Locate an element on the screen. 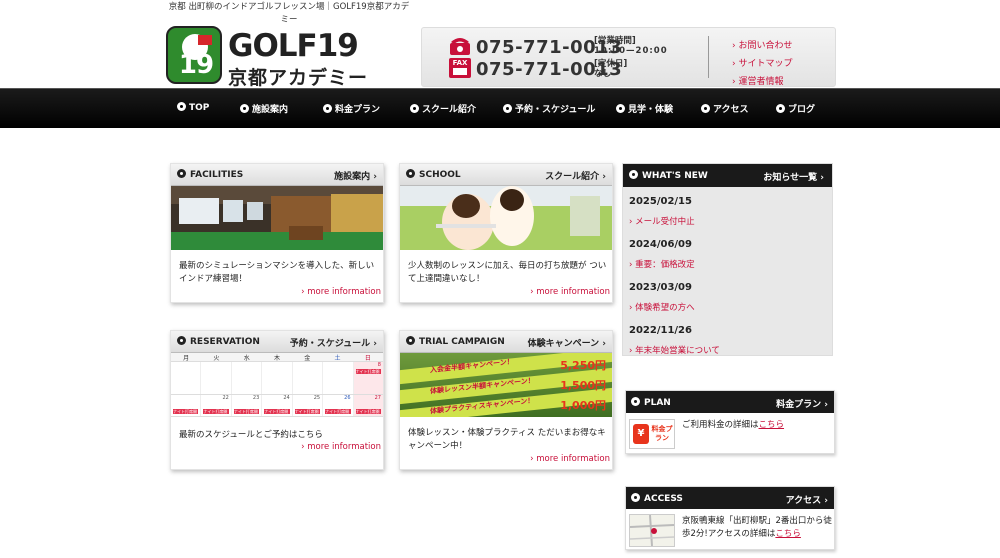 This screenshot has height=558, width=1000. access-map-thumbnail is located at coordinates (652, 530).